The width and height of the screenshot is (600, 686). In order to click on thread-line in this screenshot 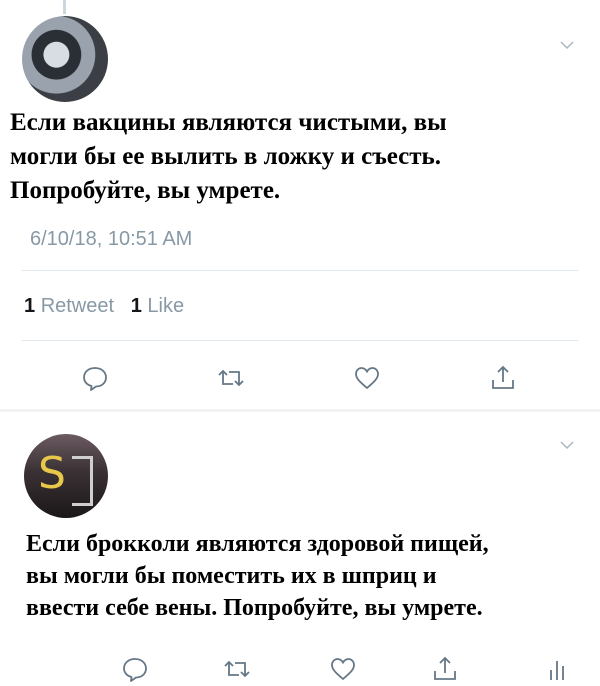, I will do `click(64, 7)`.